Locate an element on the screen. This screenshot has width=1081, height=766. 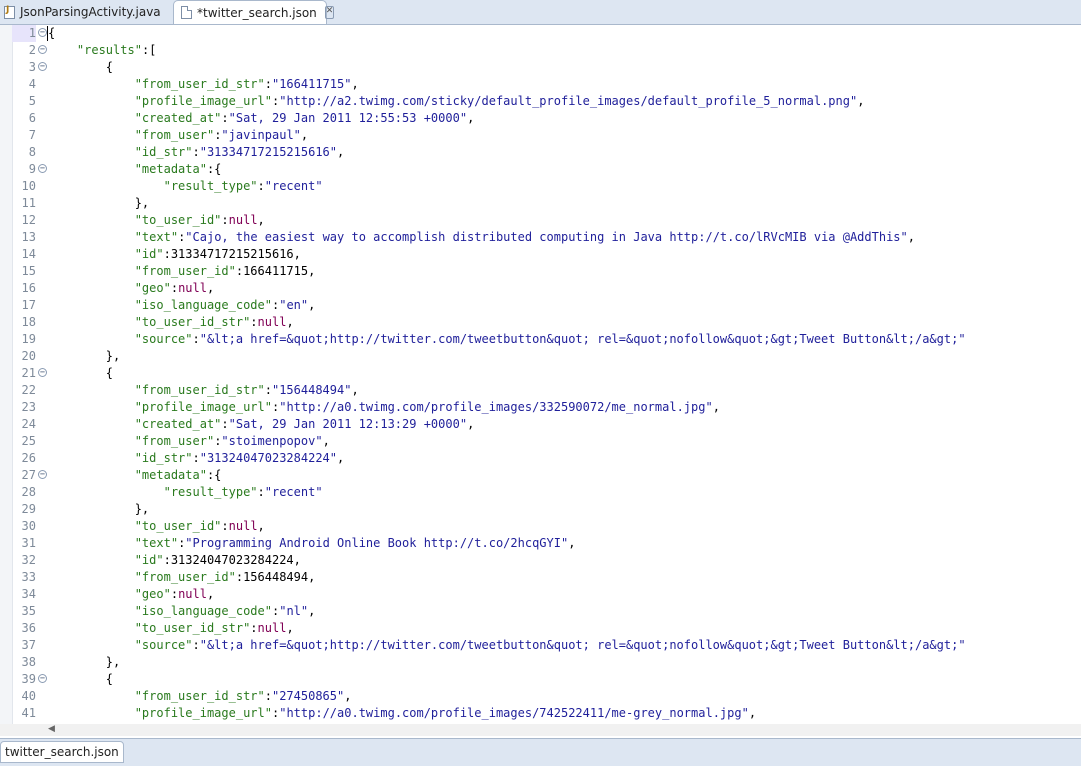
code-line: 15 "from_user_id":166411715, is located at coordinates (540, 271).